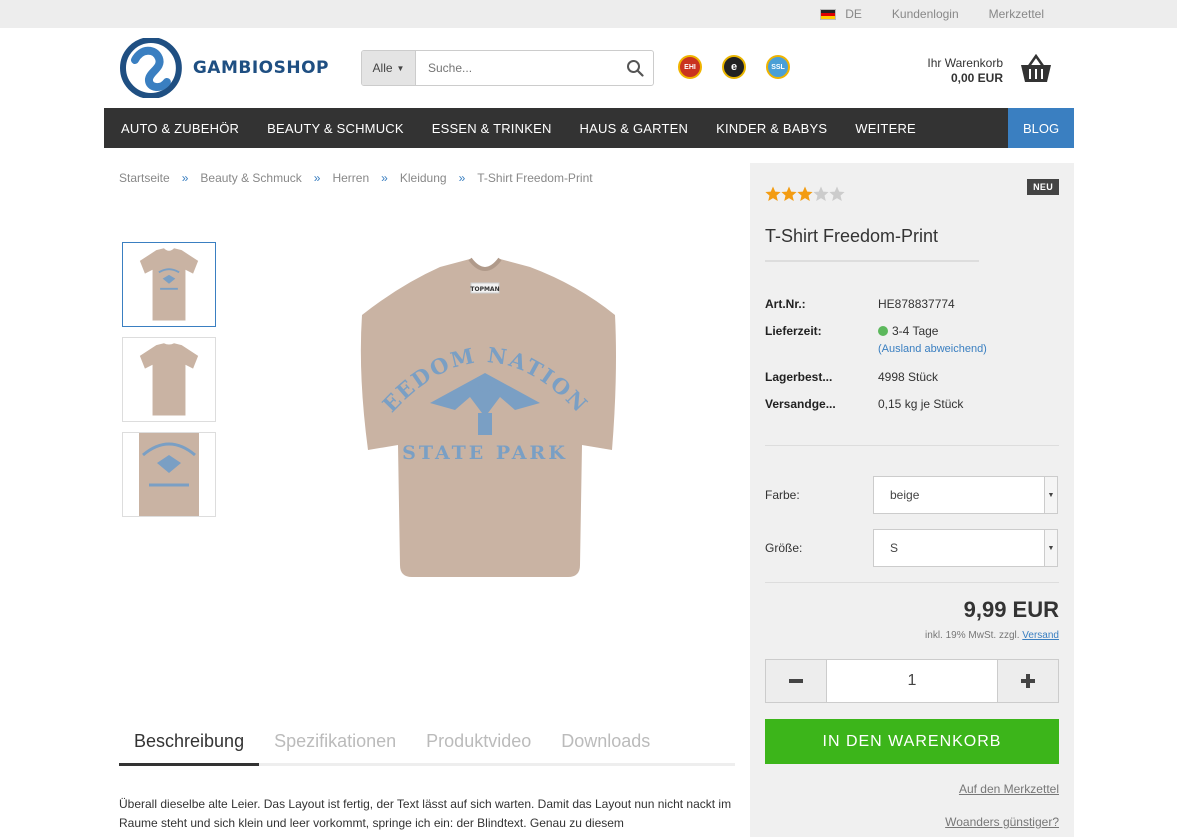 The image size is (1177, 837). Describe the element at coordinates (883, 331) in the screenshot. I see `availability-dot-icon` at that location.